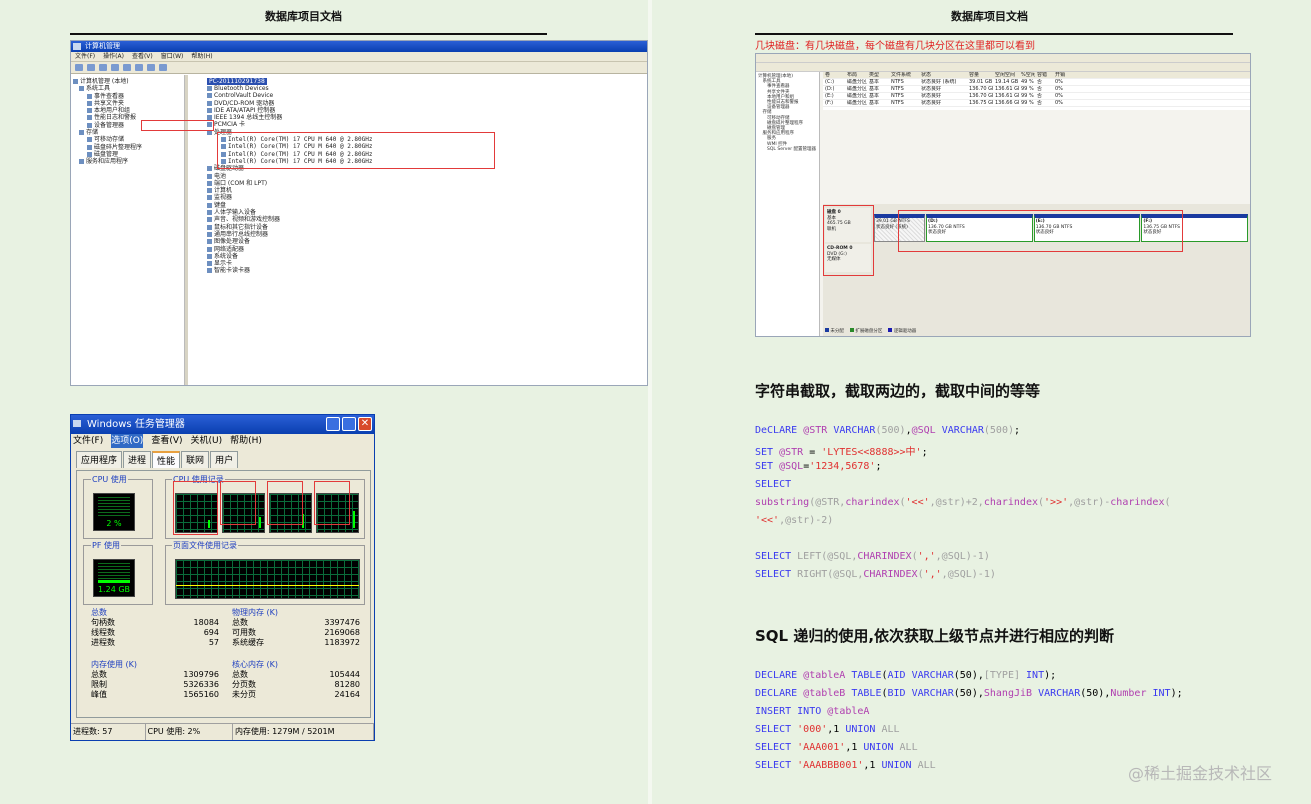 Image resolution: width=1311 pixels, height=804 pixels. What do you see at coordinates (244, 694) in the screenshot?
I see `stat-name: 未分页` at bounding box center [244, 694].